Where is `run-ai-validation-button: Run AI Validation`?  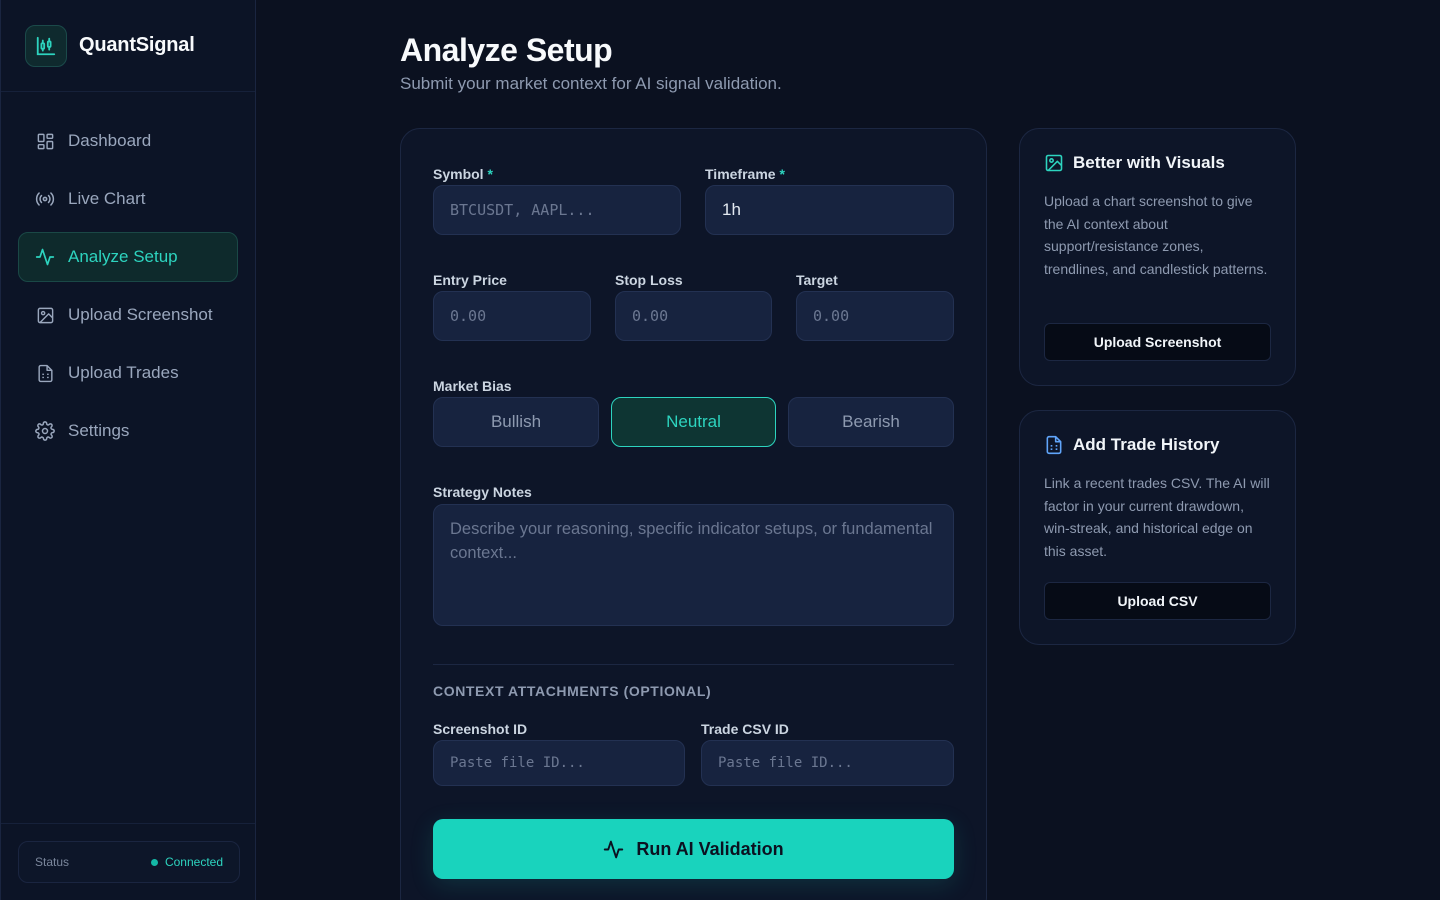
run-ai-validation-button: Run AI Validation is located at coordinates (693, 849).